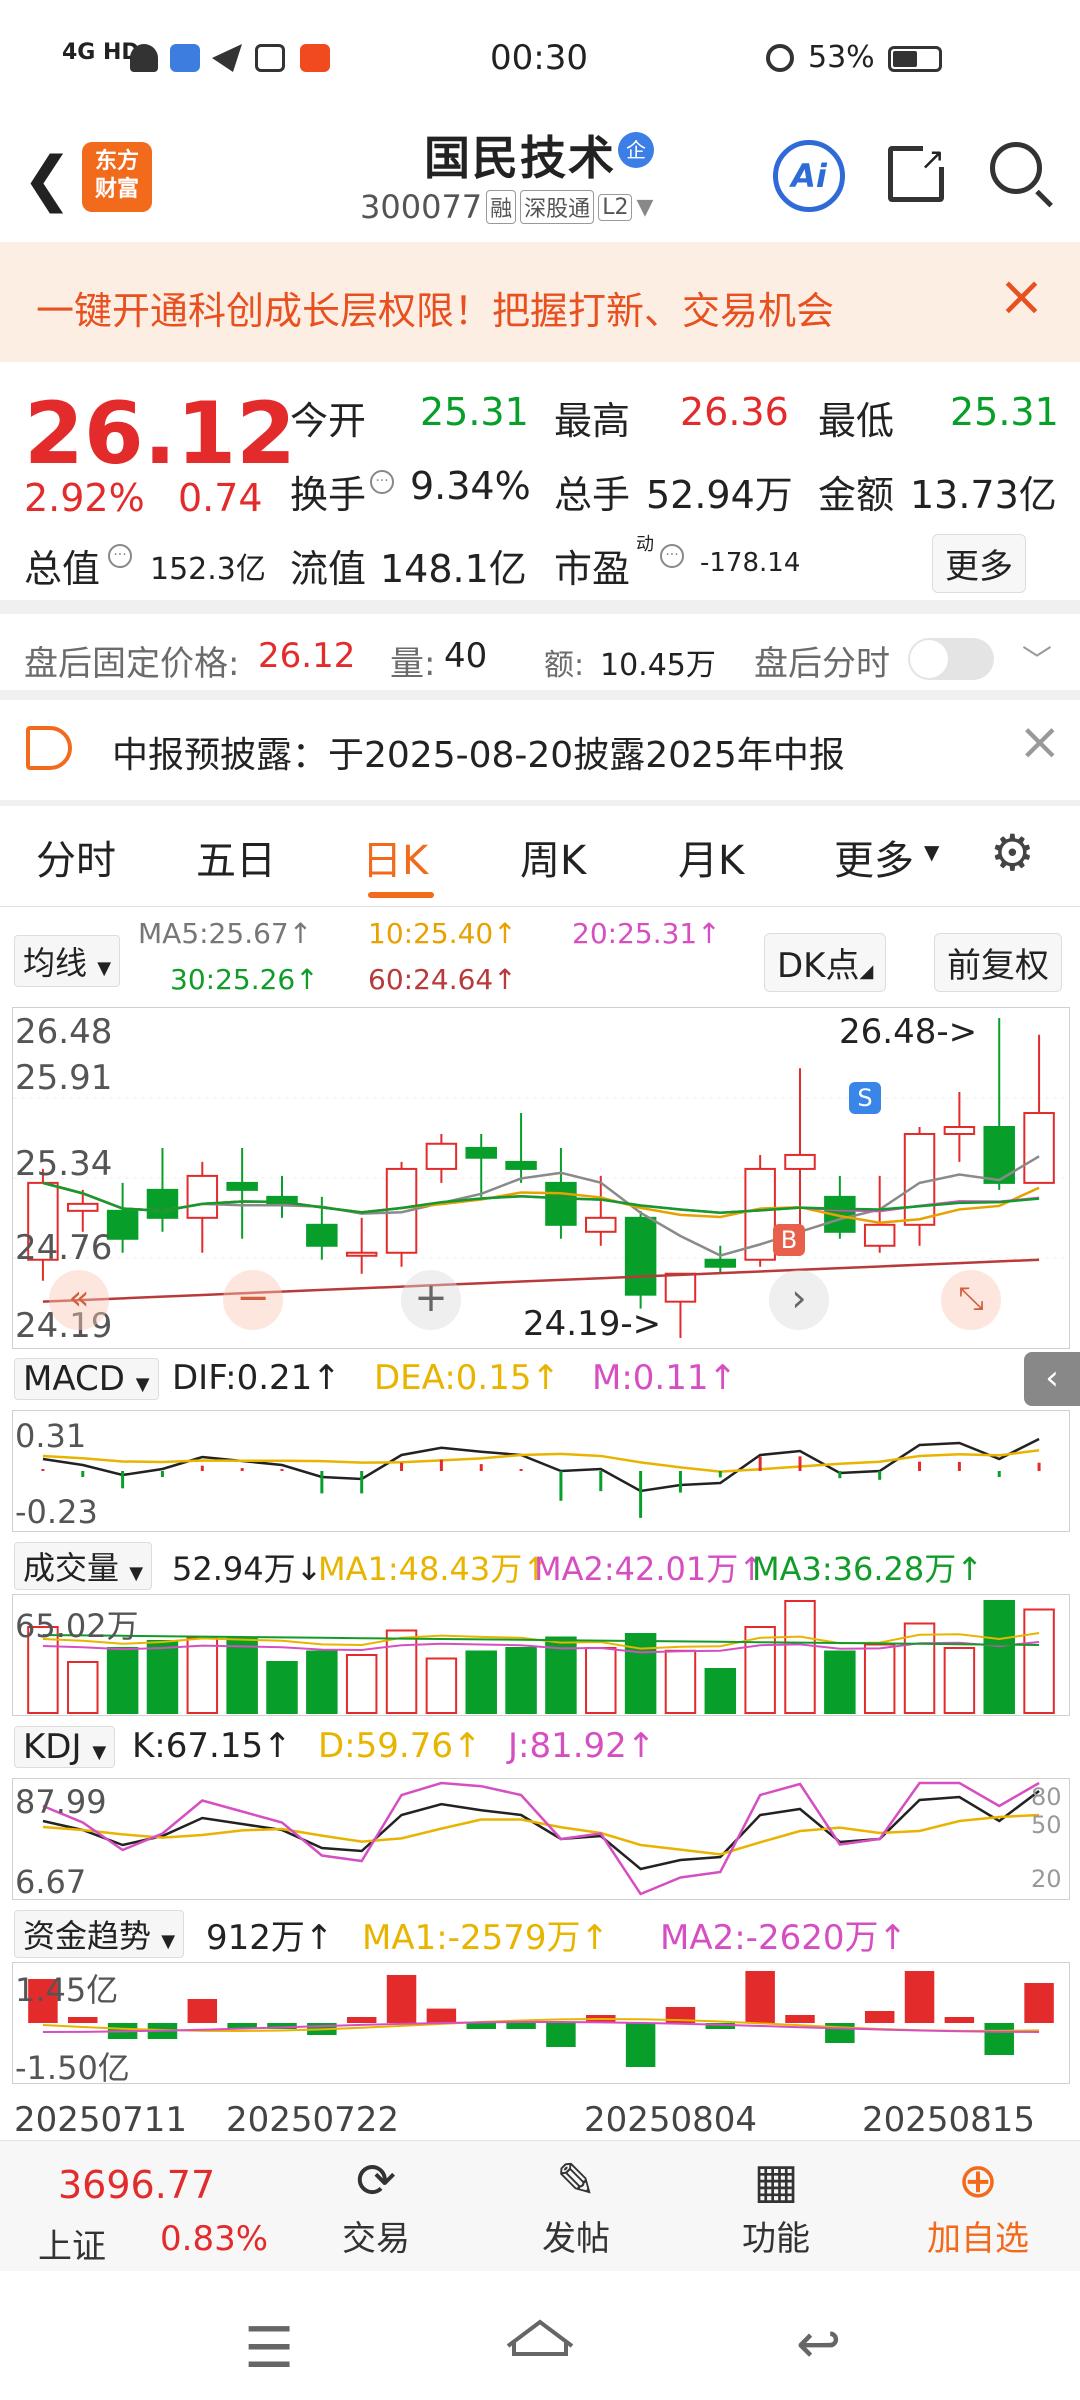 This screenshot has width=1080, height=2400. I want to click on promo-text: 一键开通科创成长层权限！把握打新、交易机会, so click(435, 311).